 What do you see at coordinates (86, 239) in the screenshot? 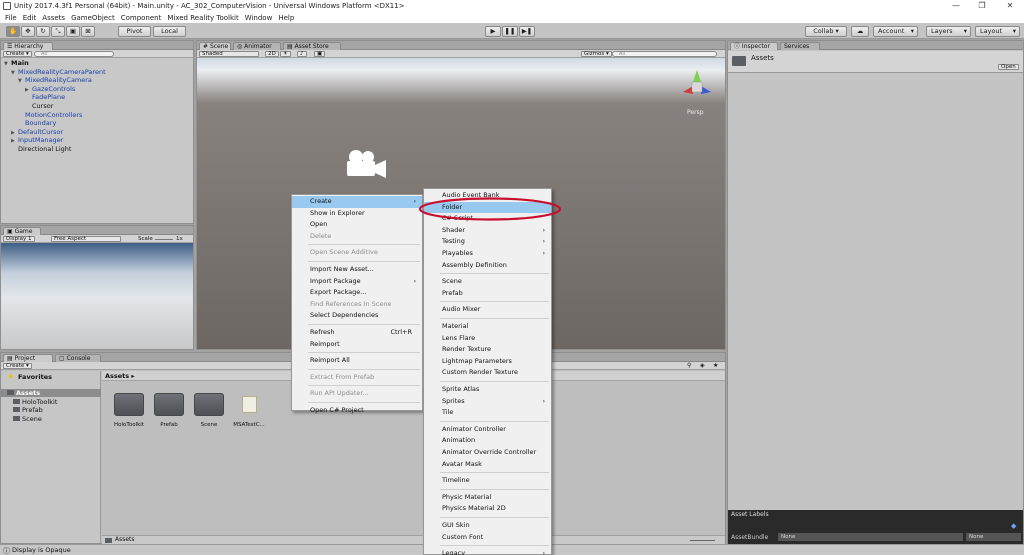
I see `aspect-select: Free Aspect` at bounding box center [86, 239].